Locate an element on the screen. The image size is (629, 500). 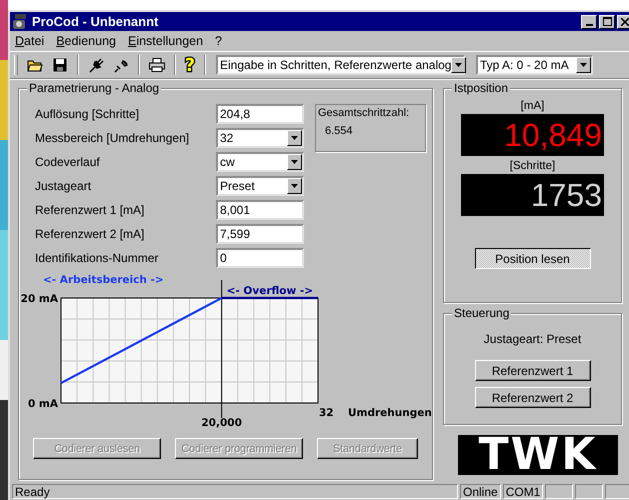
display-value: 10,849 is located at coordinates (553, 135).